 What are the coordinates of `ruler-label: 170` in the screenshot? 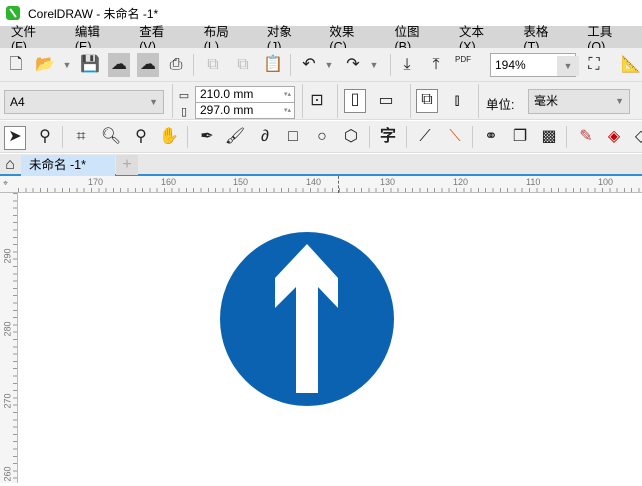 It's located at (96, 182).